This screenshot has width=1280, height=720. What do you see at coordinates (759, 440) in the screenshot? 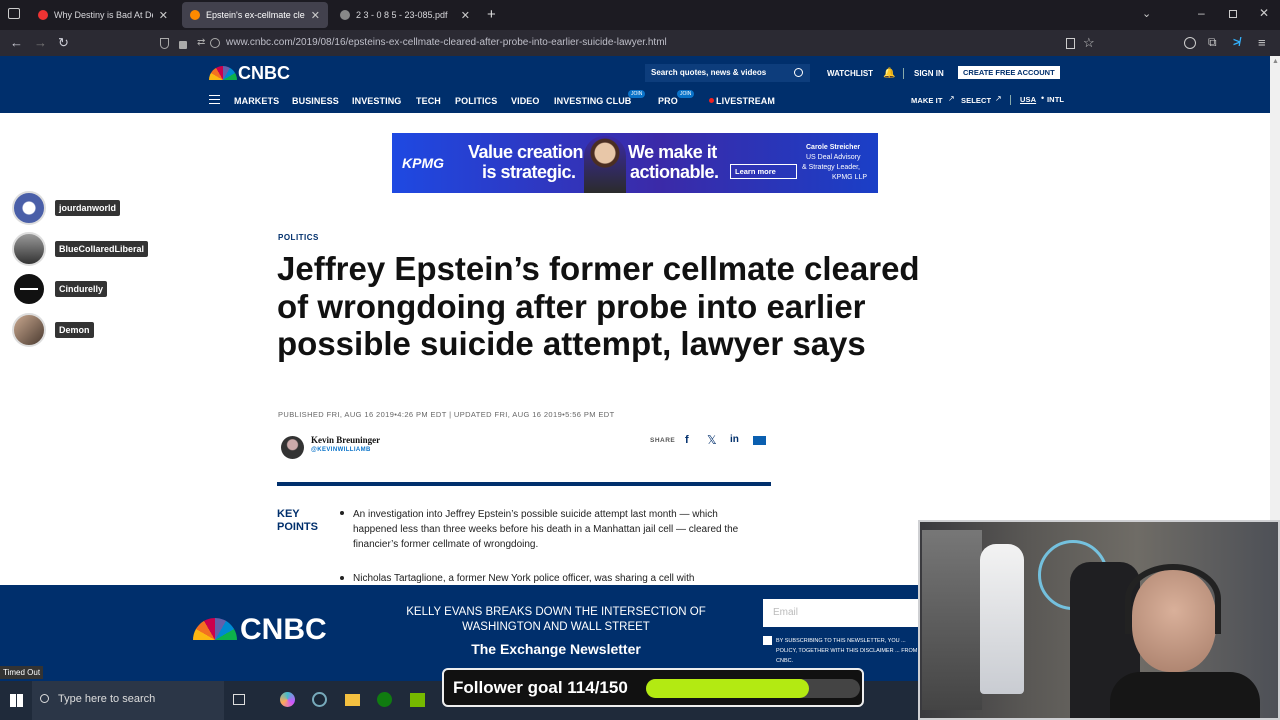
I see `email-share-icon` at bounding box center [759, 440].